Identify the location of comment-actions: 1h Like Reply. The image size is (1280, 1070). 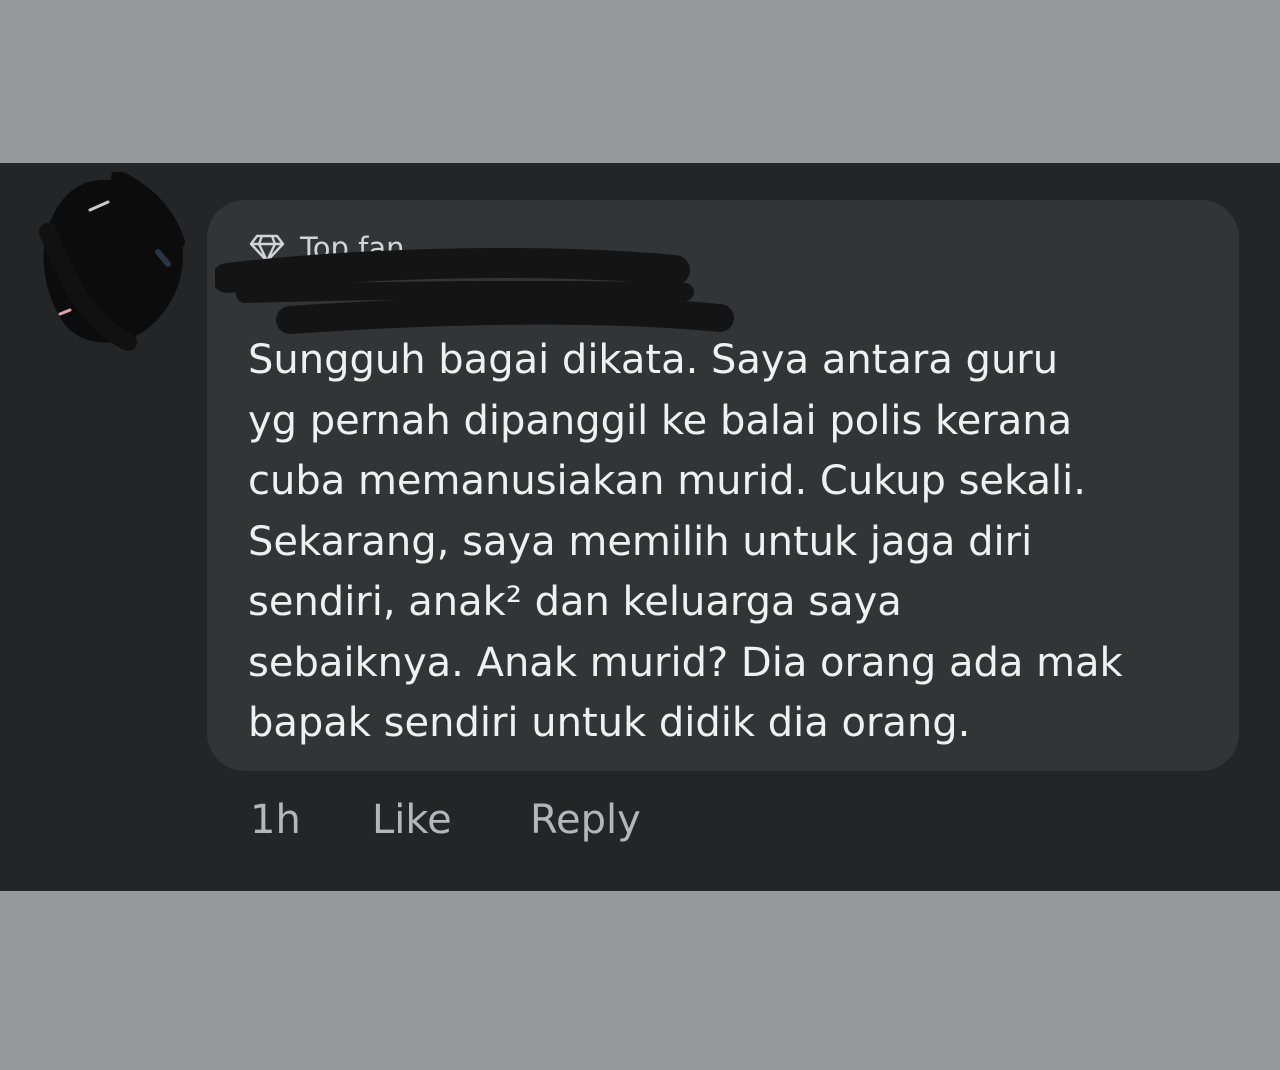
(445, 820).